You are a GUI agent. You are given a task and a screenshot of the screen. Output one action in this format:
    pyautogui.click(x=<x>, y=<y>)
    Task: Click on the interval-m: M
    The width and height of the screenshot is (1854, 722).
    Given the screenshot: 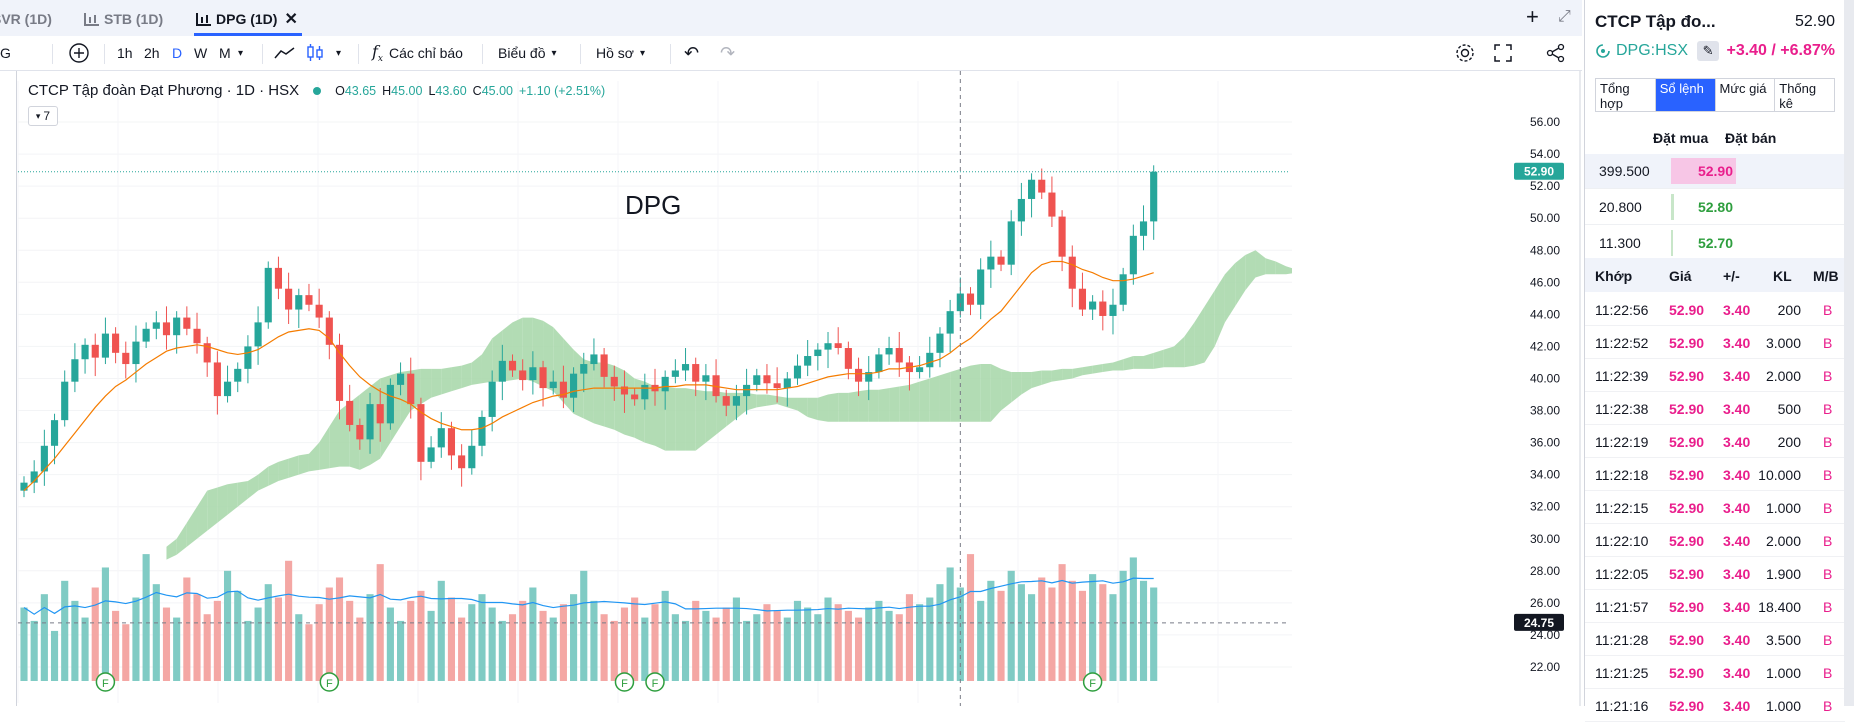 What is the action you would take?
    pyautogui.click(x=225, y=53)
    